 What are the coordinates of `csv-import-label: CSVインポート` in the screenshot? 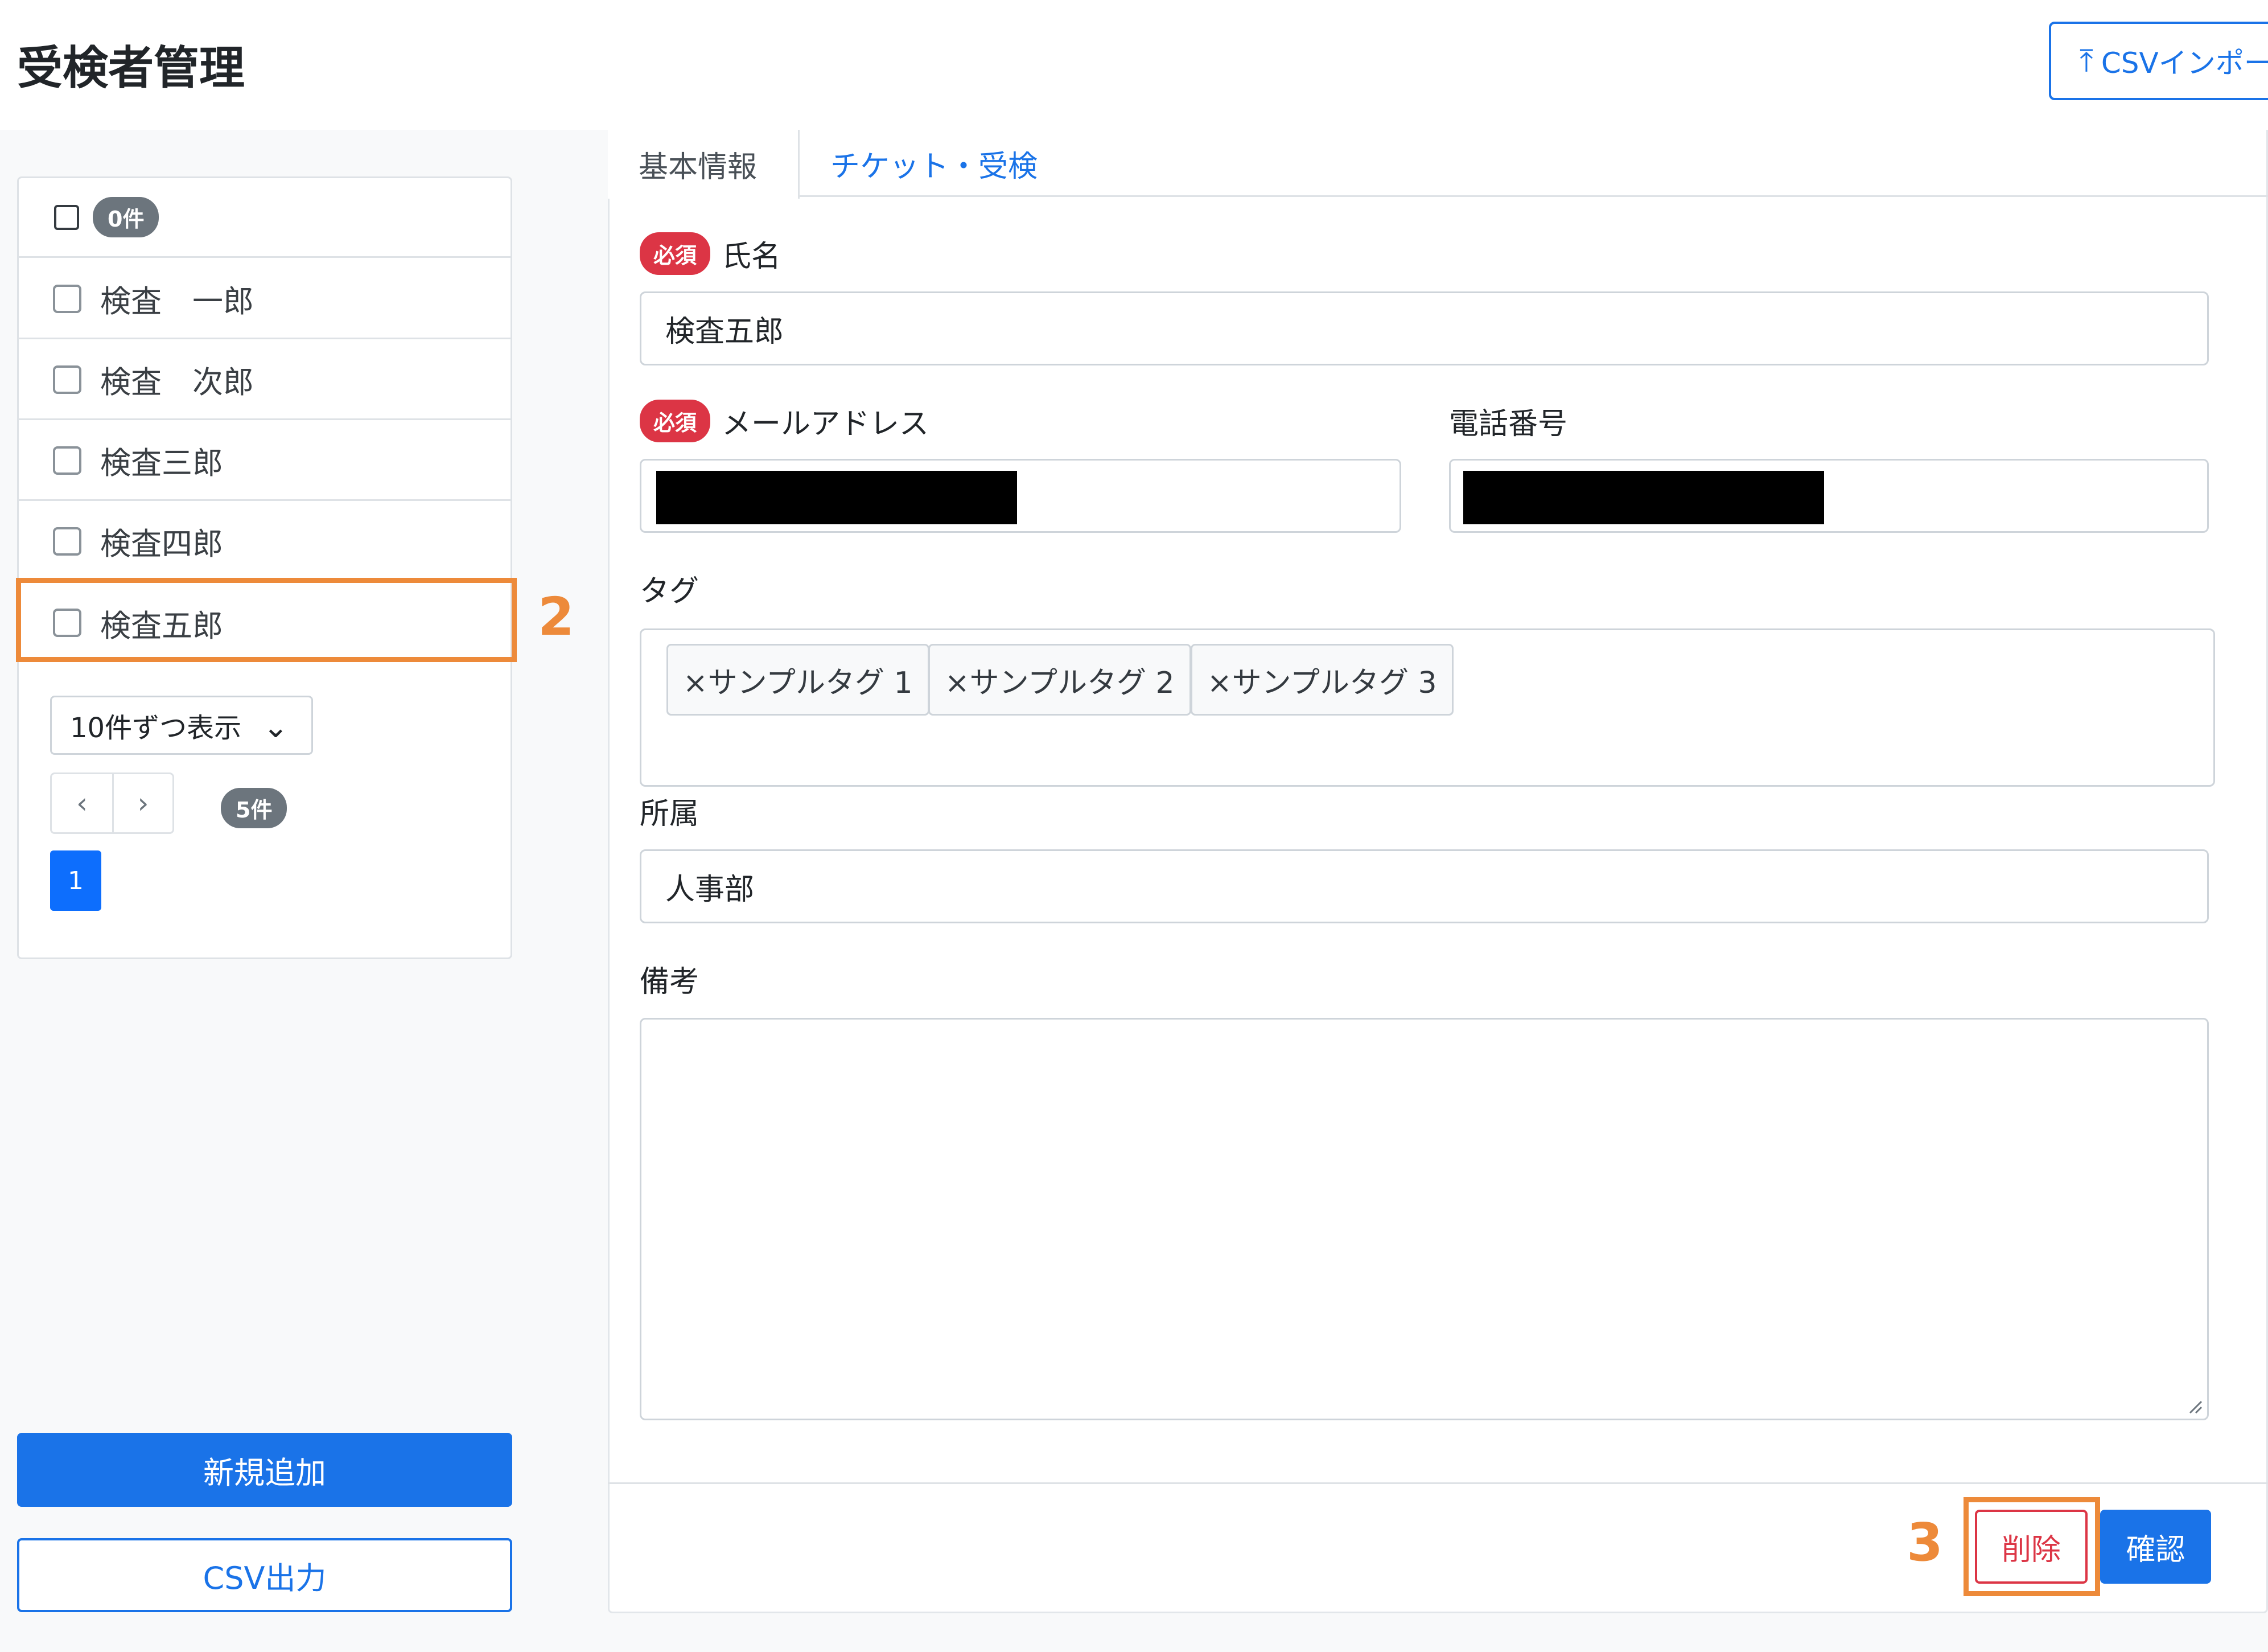 It's located at (2184, 63).